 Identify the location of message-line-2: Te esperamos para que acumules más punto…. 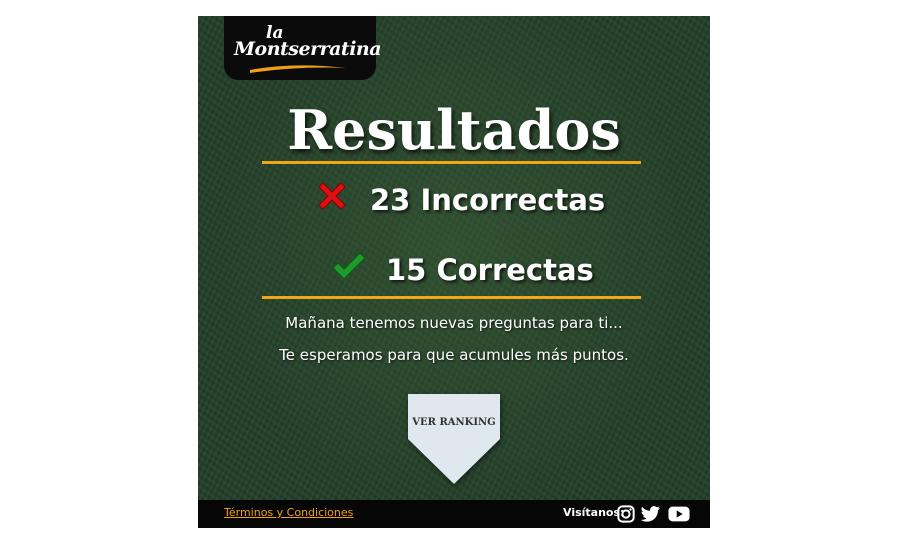
(454, 355).